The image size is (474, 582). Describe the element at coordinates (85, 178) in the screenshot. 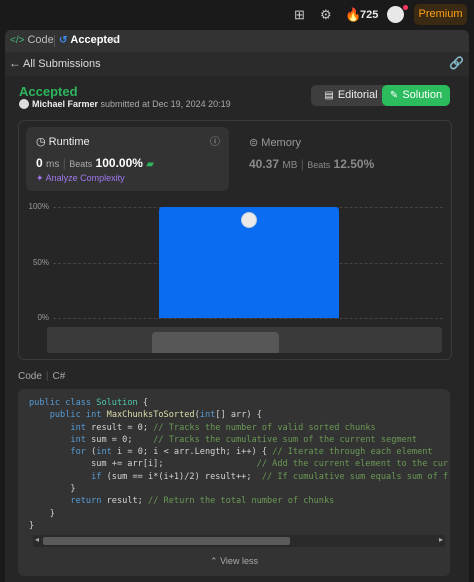

I see `analyze-label: Analyze Complexity` at that location.